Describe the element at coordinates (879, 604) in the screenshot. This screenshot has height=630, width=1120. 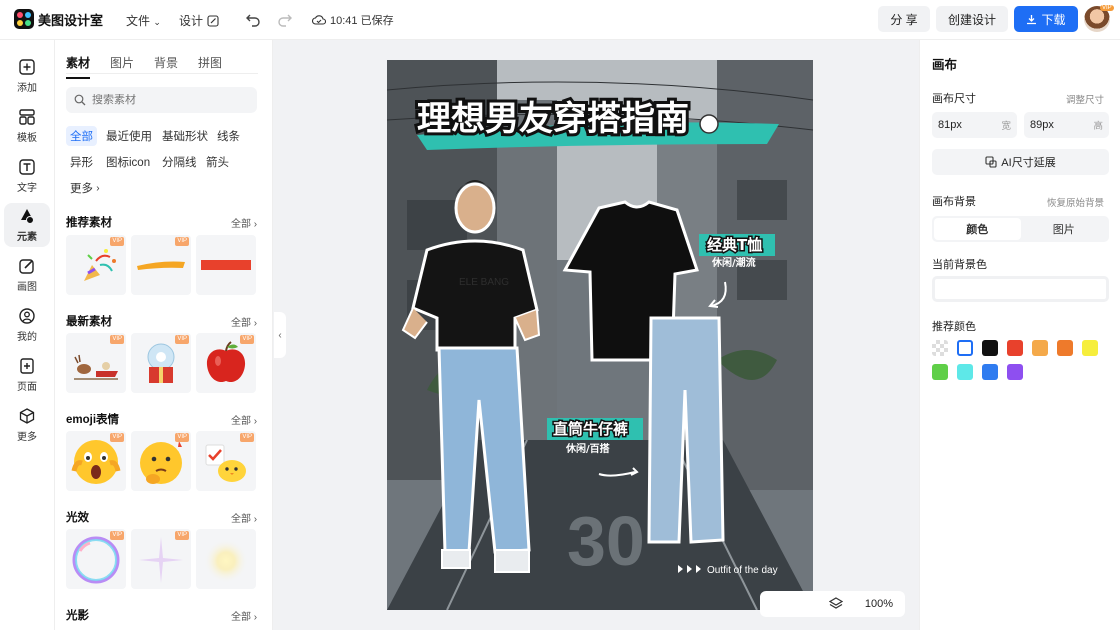
I see `zoom-level: 100%` at that location.